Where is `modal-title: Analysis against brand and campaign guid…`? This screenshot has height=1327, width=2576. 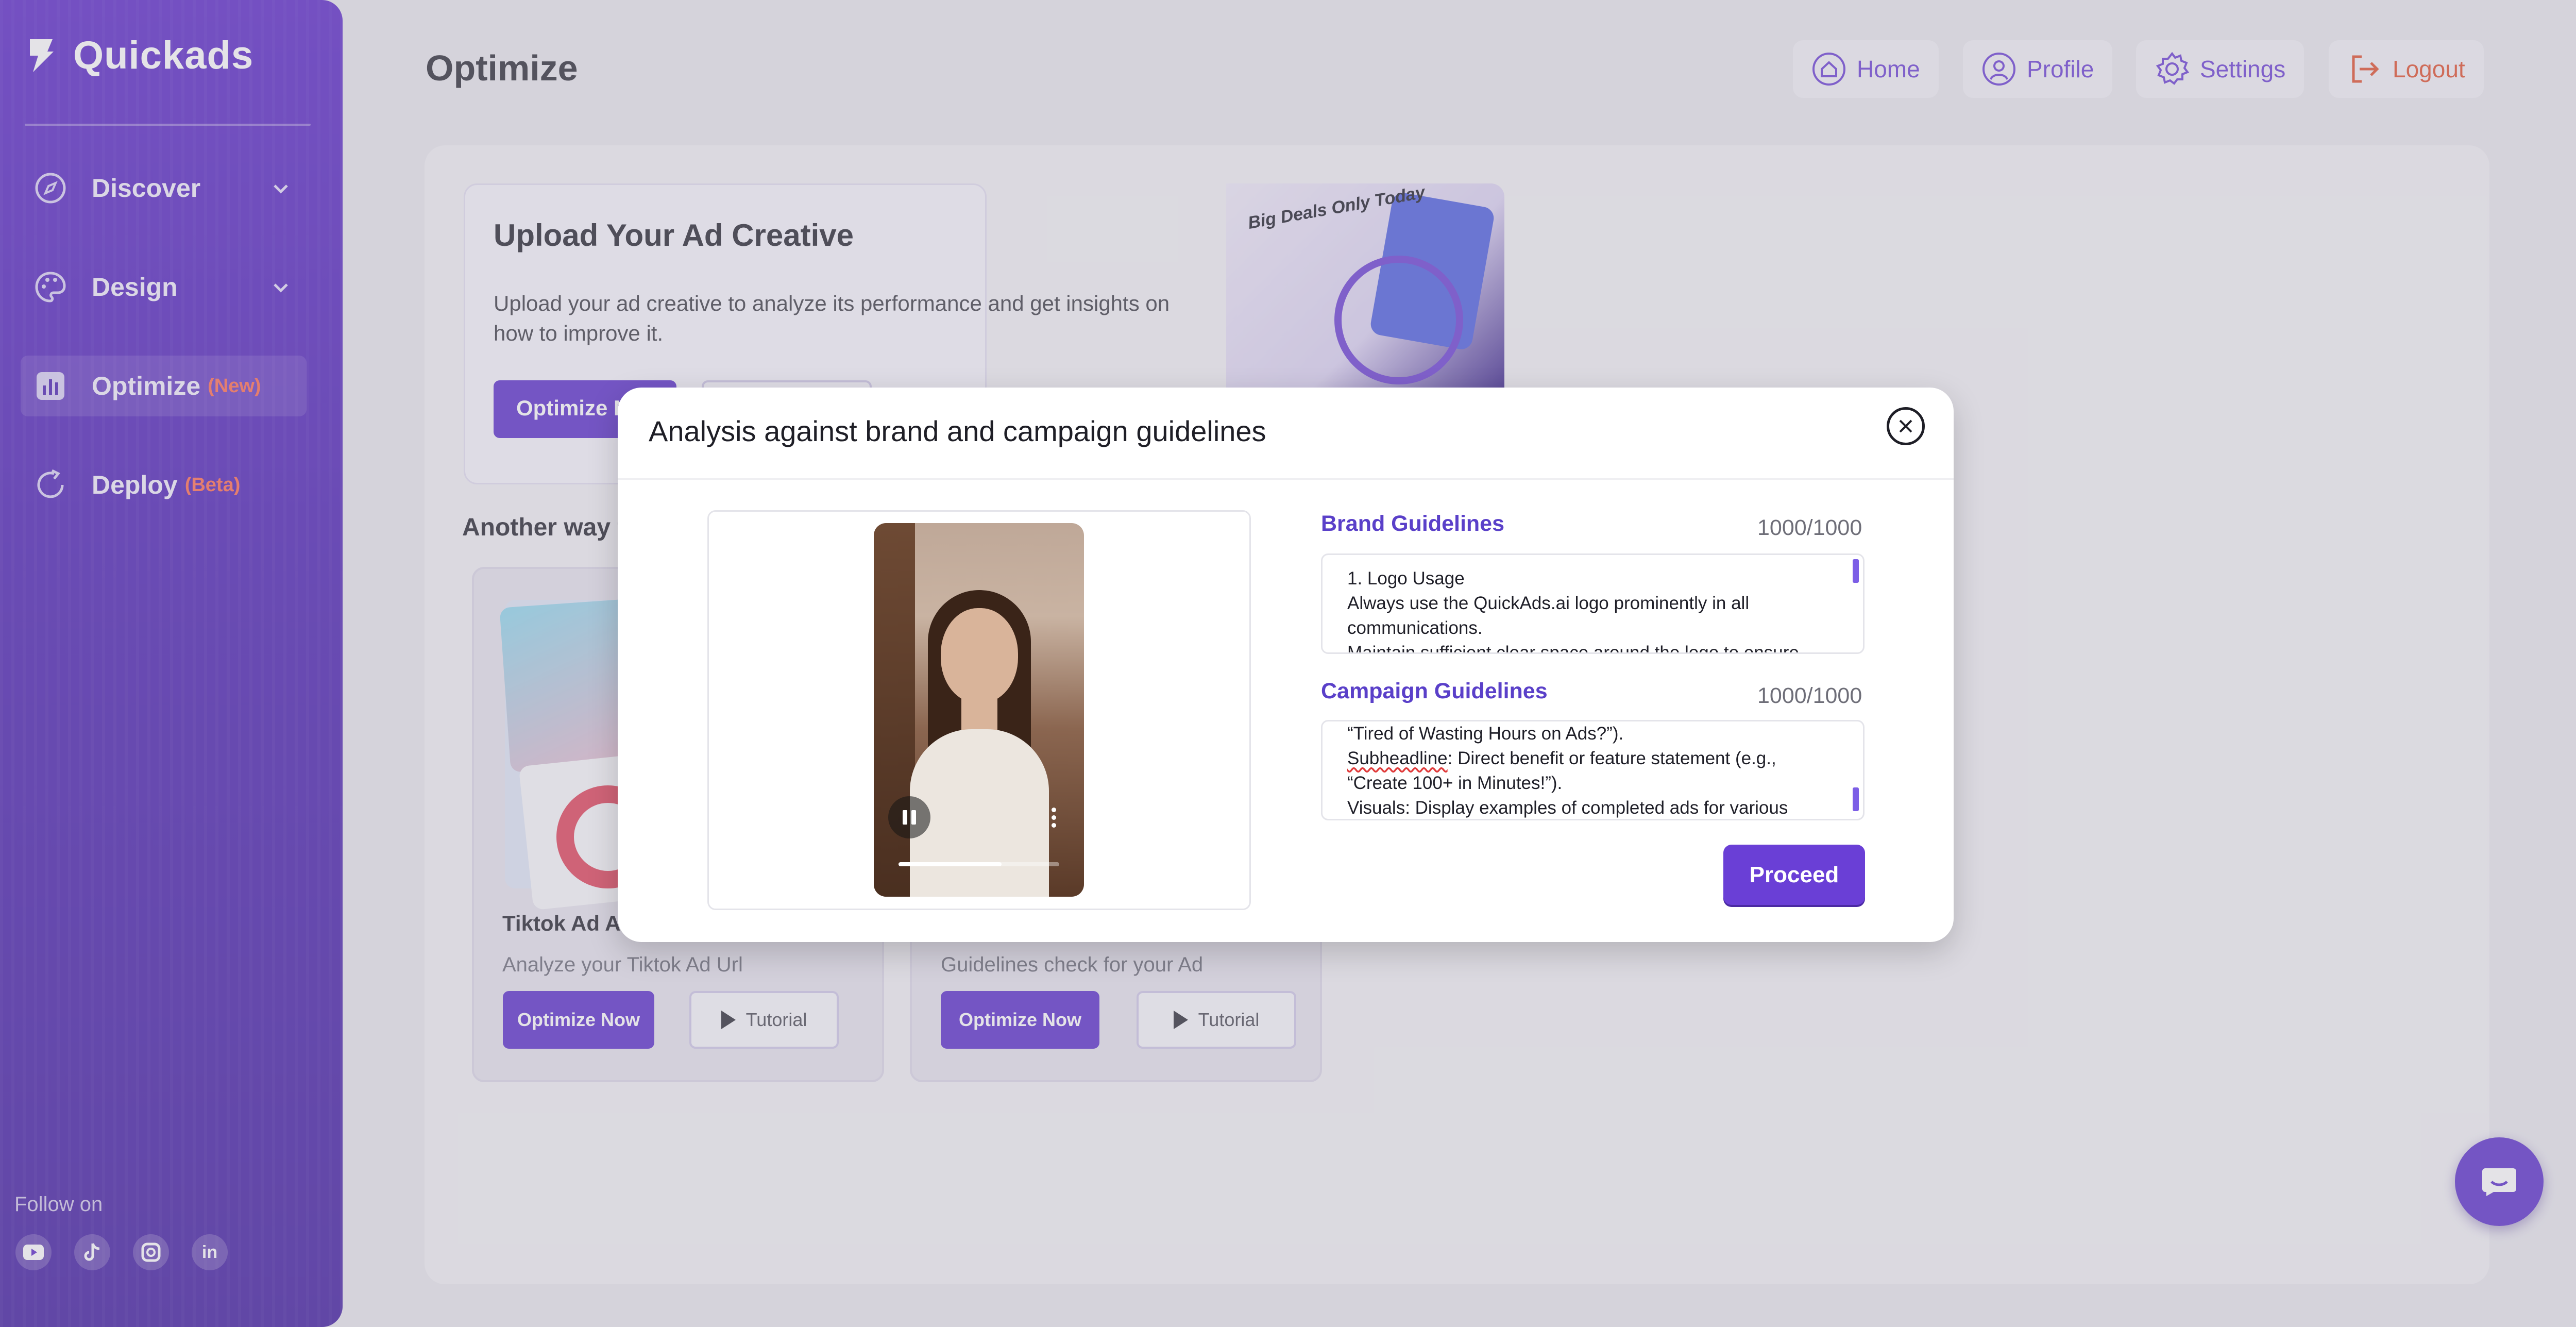
modal-title: Analysis against brand and campaign guid… is located at coordinates (957, 431).